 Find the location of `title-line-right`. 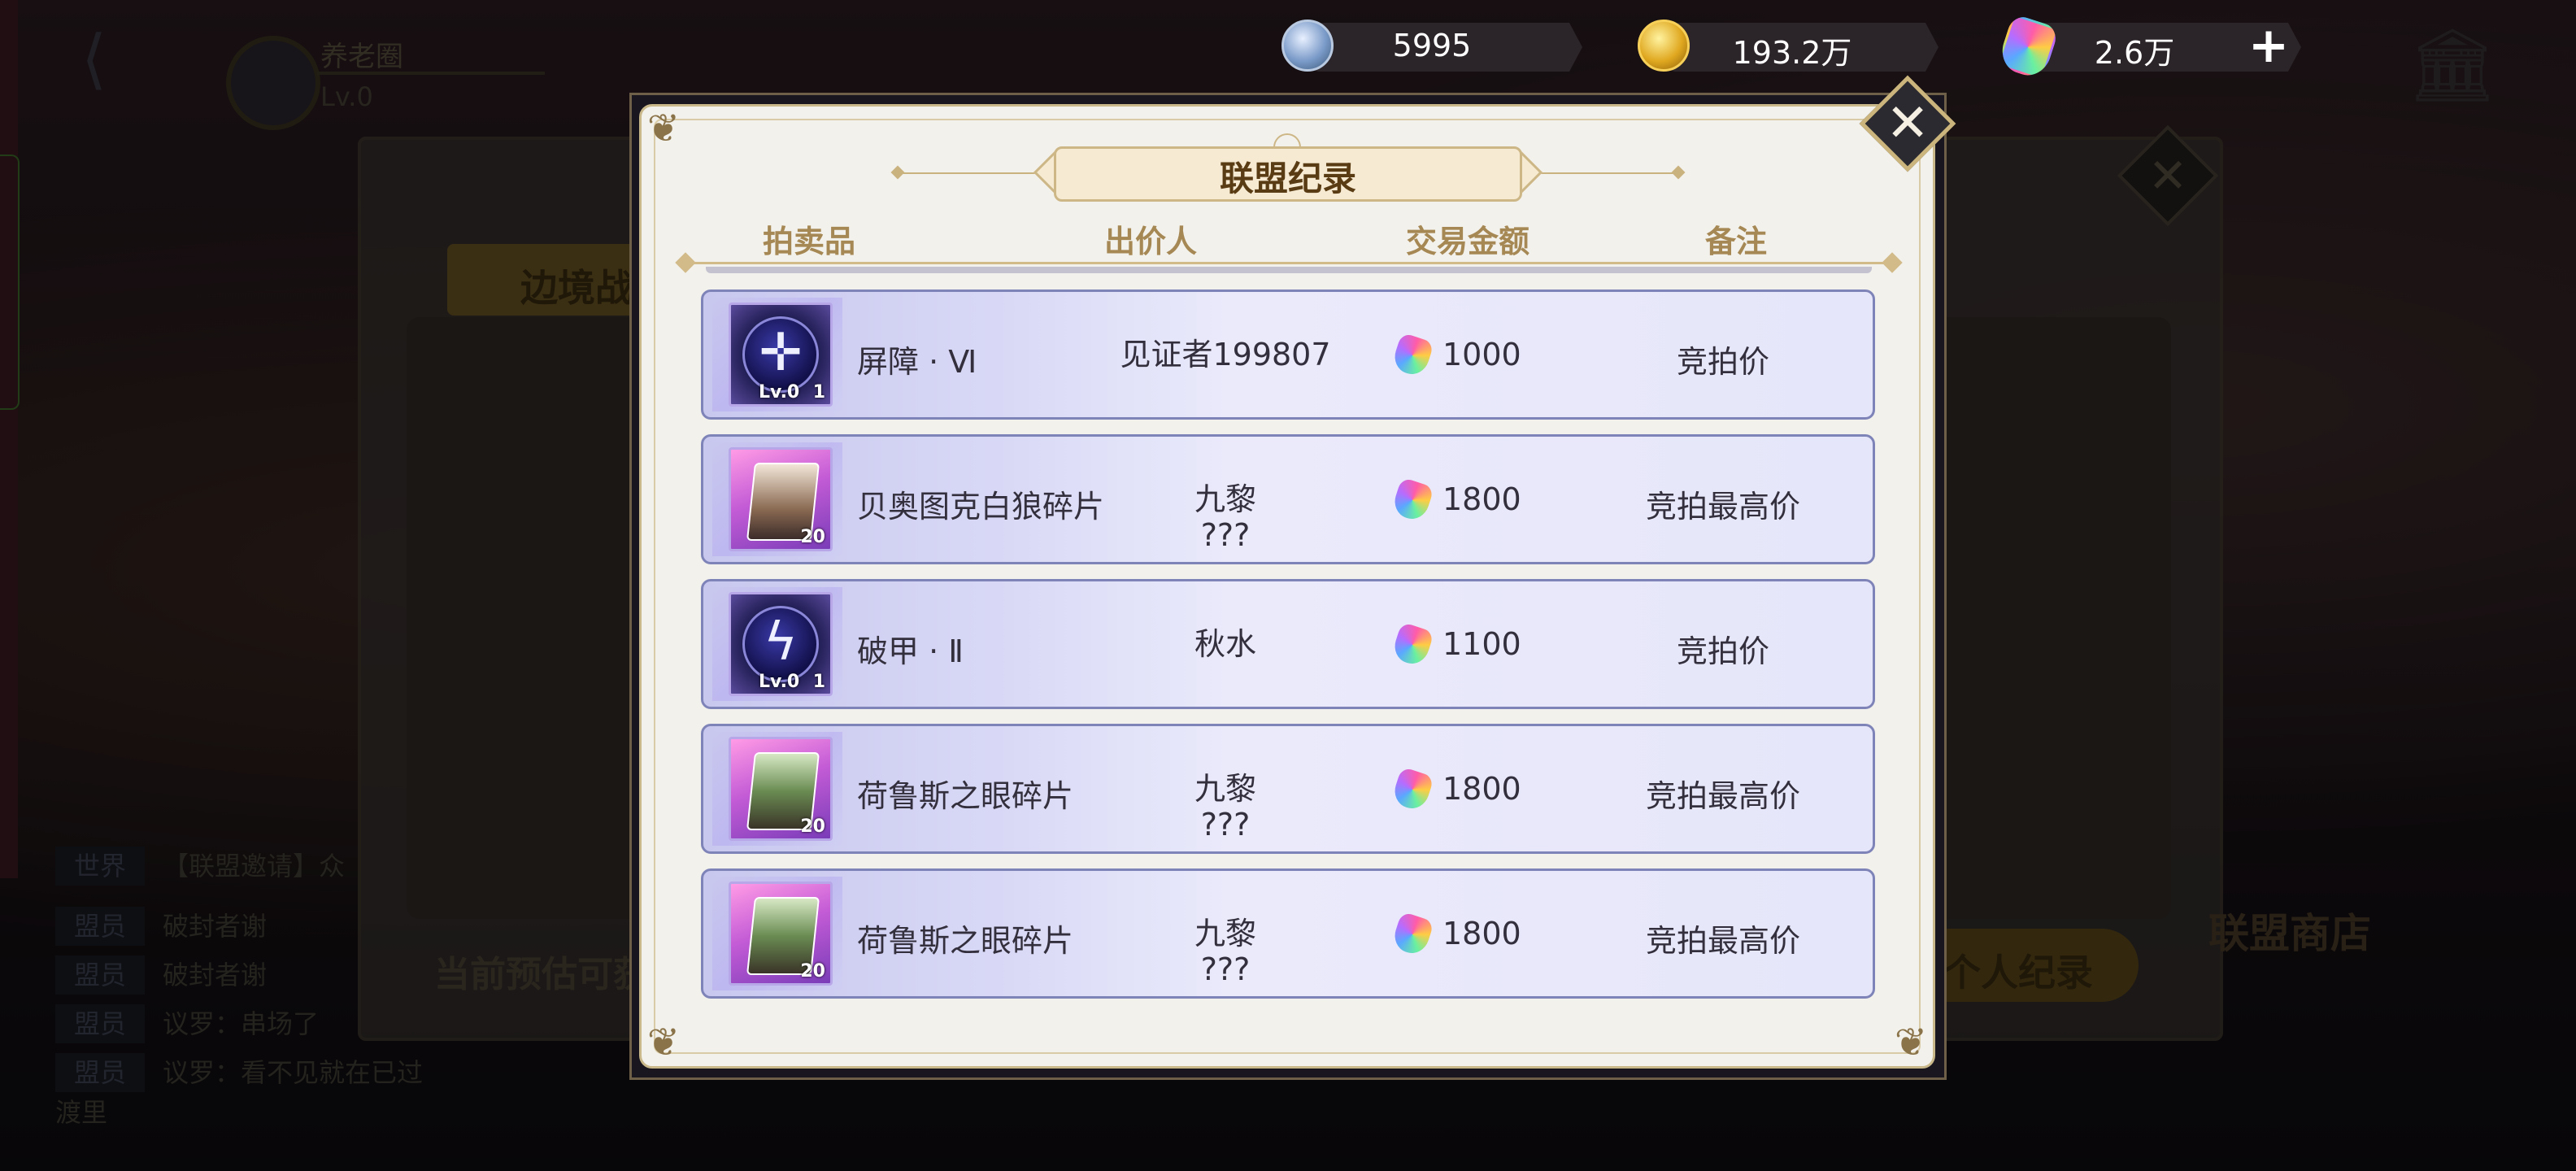

title-line-right is located at coordinates (1600, 173).